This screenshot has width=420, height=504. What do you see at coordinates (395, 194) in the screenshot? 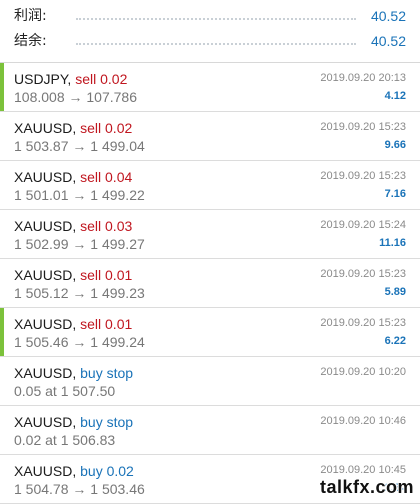
I see `order-profit: 7.16` at bounding box center [395, 194].